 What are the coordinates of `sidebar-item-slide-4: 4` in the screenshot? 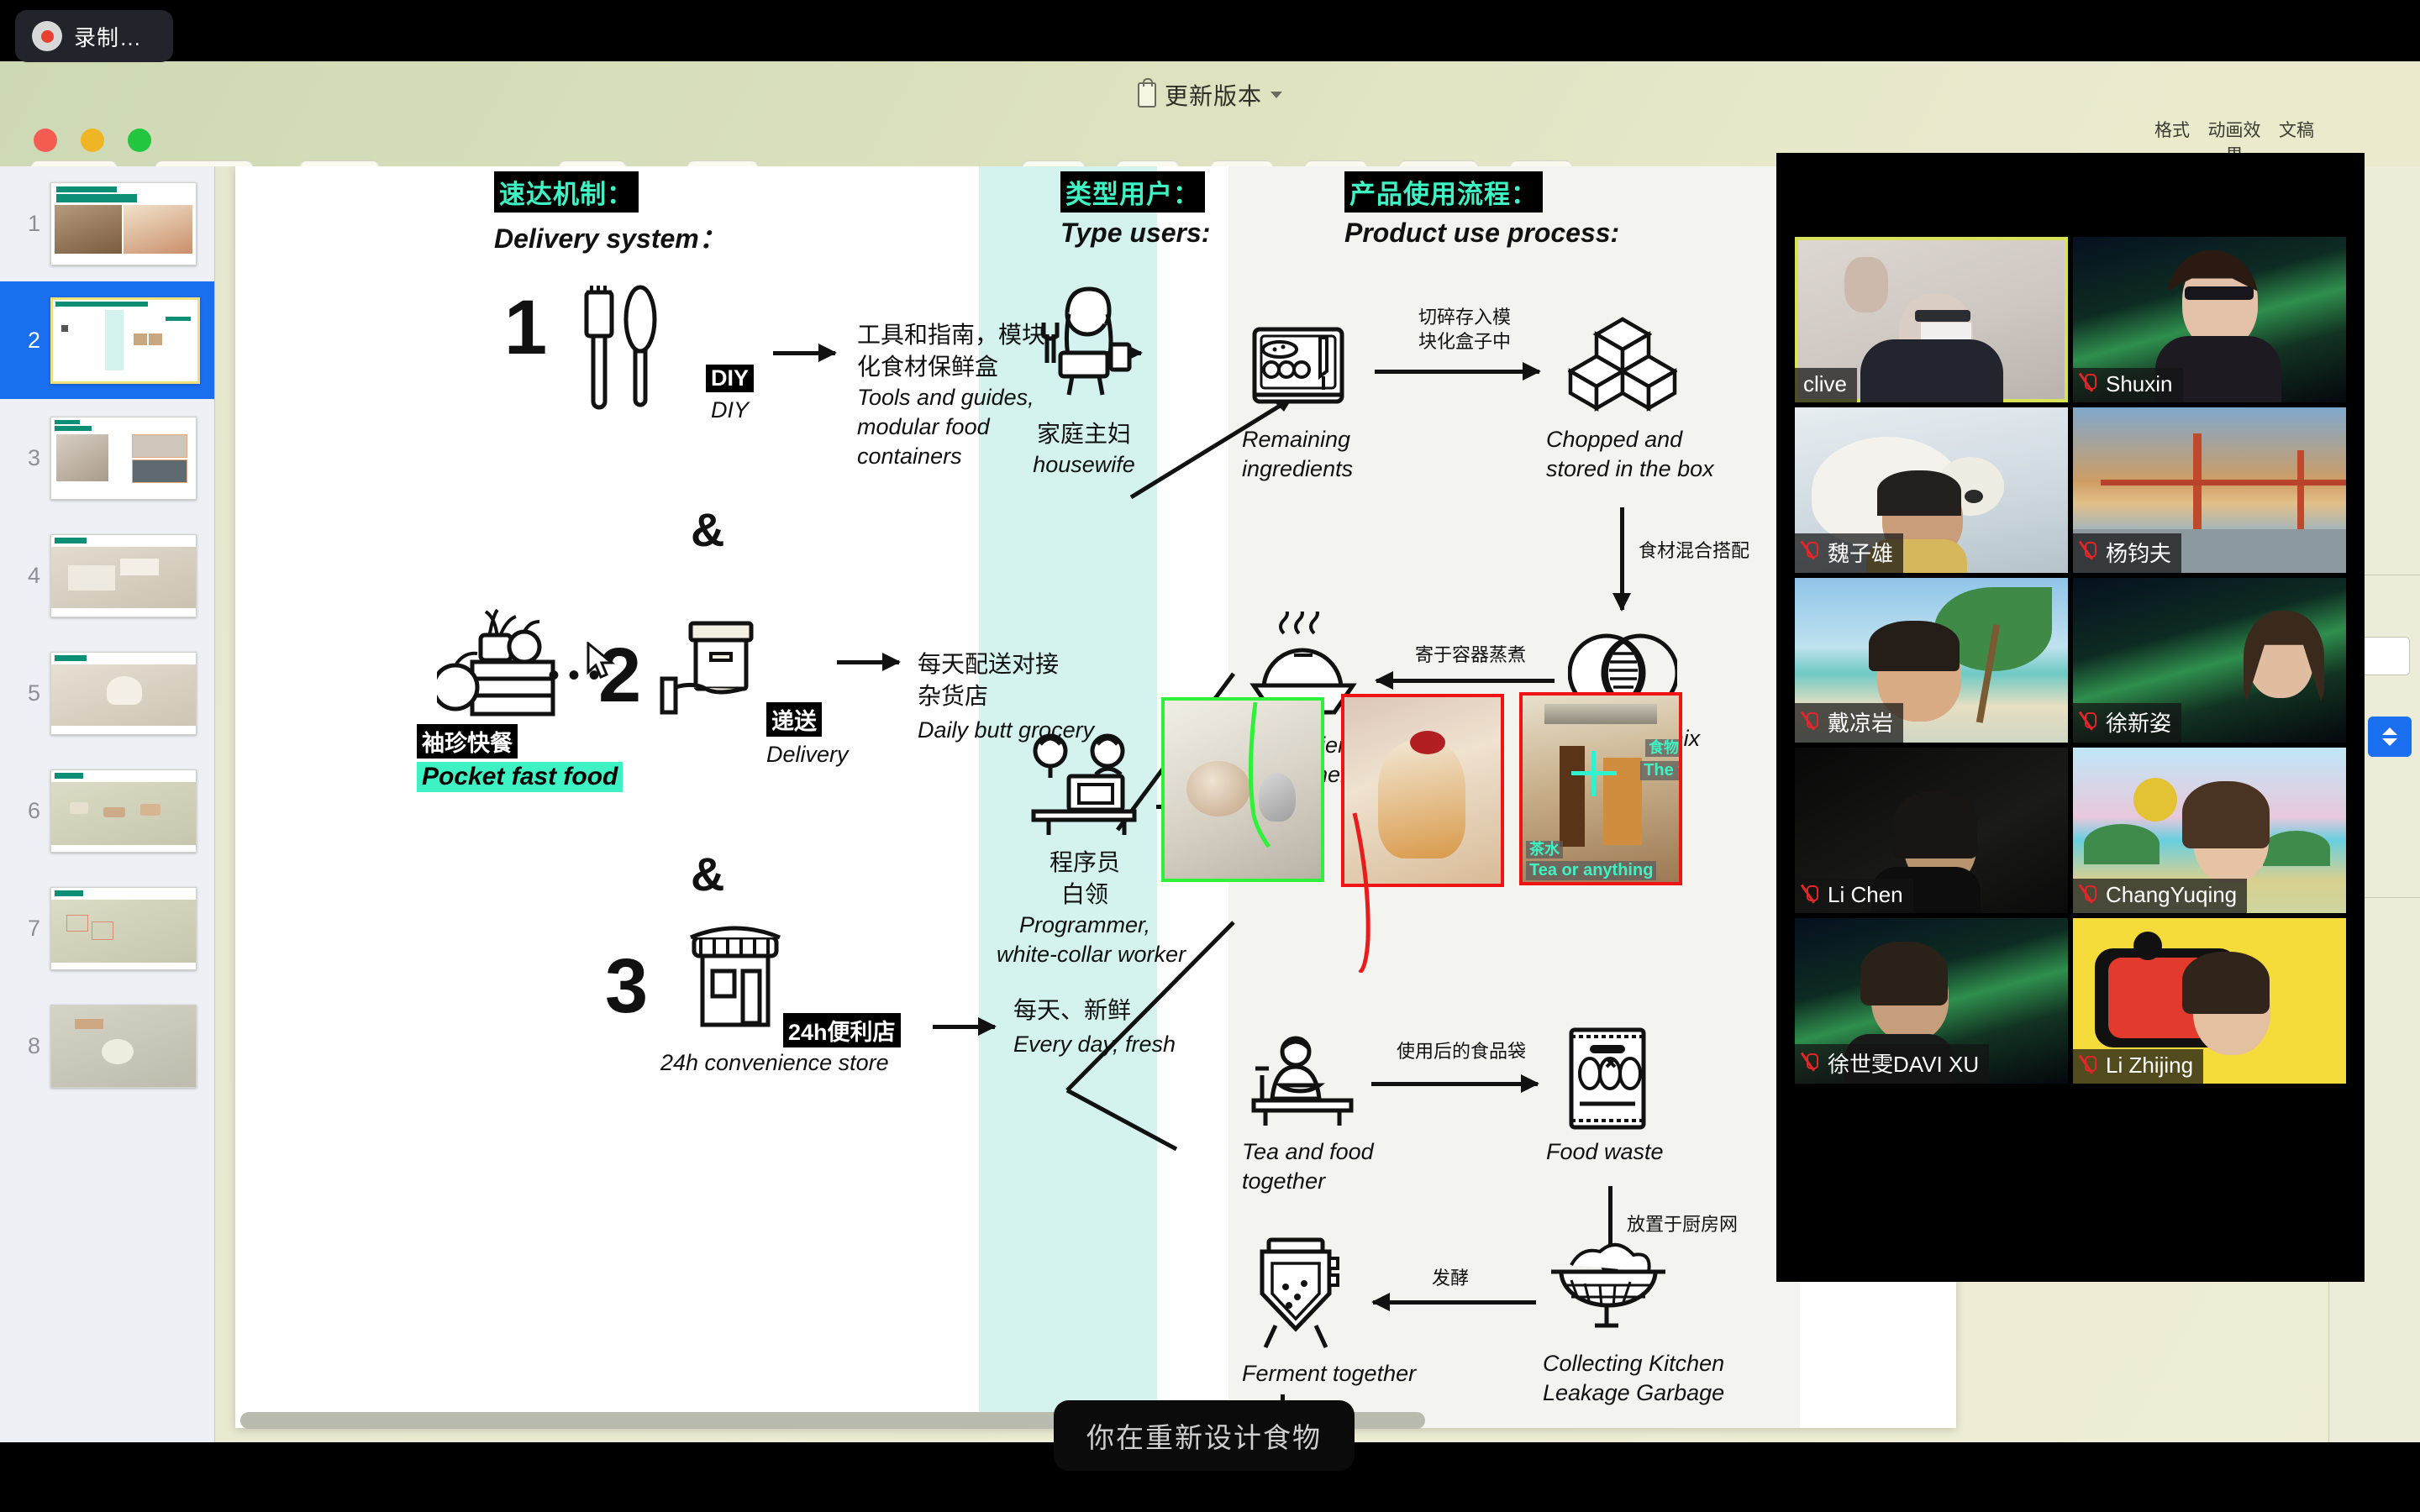 It's located at (107, 575).